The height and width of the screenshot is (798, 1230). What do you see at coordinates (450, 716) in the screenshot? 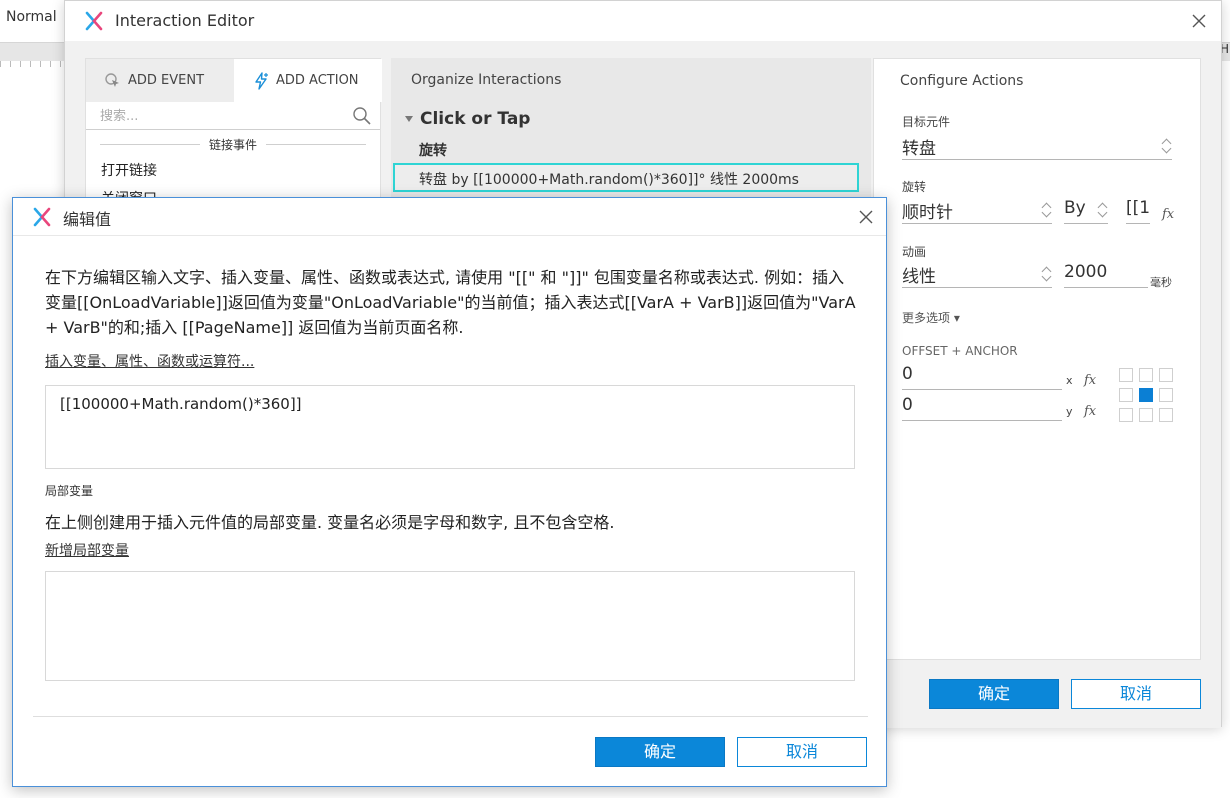
I see `divider` at bounding box center [450, 716].